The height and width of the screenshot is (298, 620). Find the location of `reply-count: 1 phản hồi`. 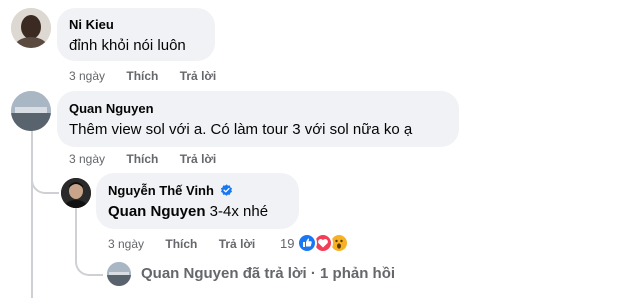

reply-count: 1 phản hồi is located at coordinates (358, 273).